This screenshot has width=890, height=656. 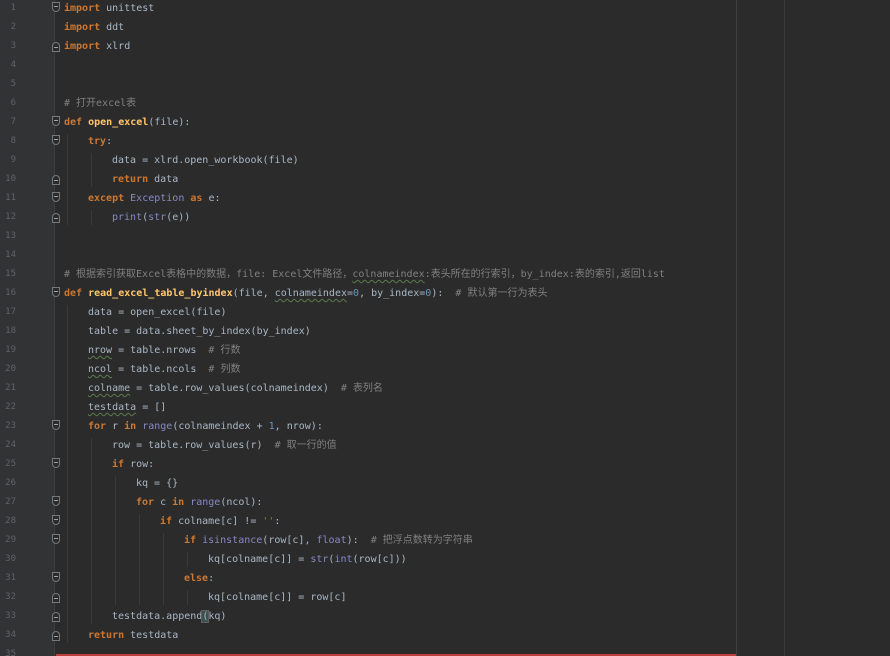 I want to click on code-line: 32 kq[colname[c]] = row[c], so click(x=390, y=597).